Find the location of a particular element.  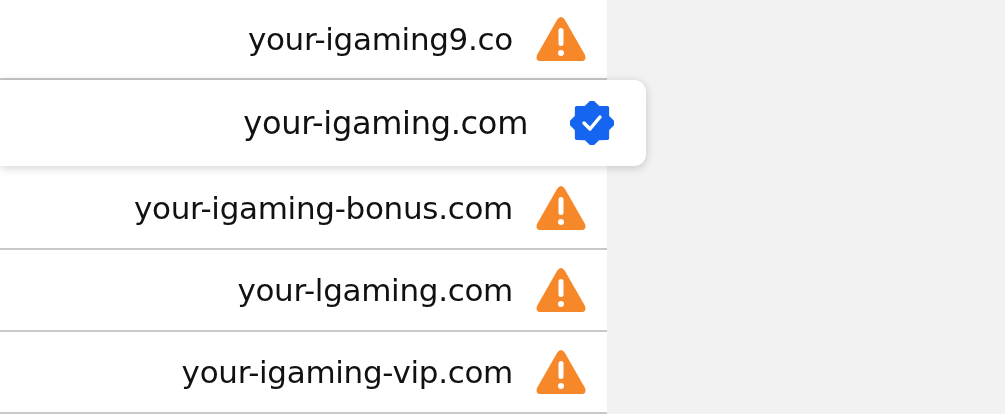

domain-name: your-igaming-bonus.com is located at coordinates (323, 208).